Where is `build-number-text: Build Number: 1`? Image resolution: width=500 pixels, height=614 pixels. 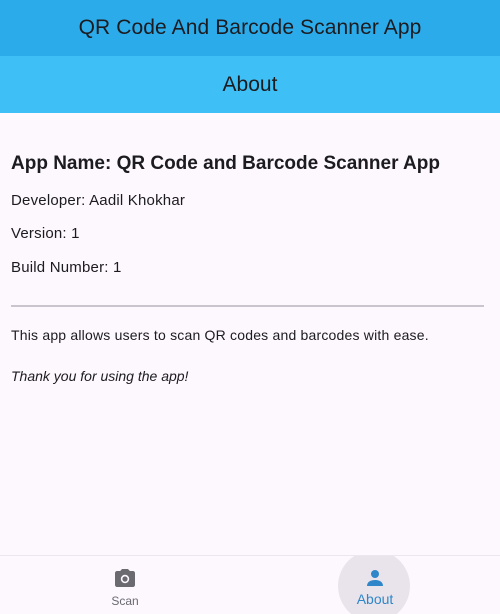 build-number-text: Build Number: 1 is located at coordinates (66, 267).